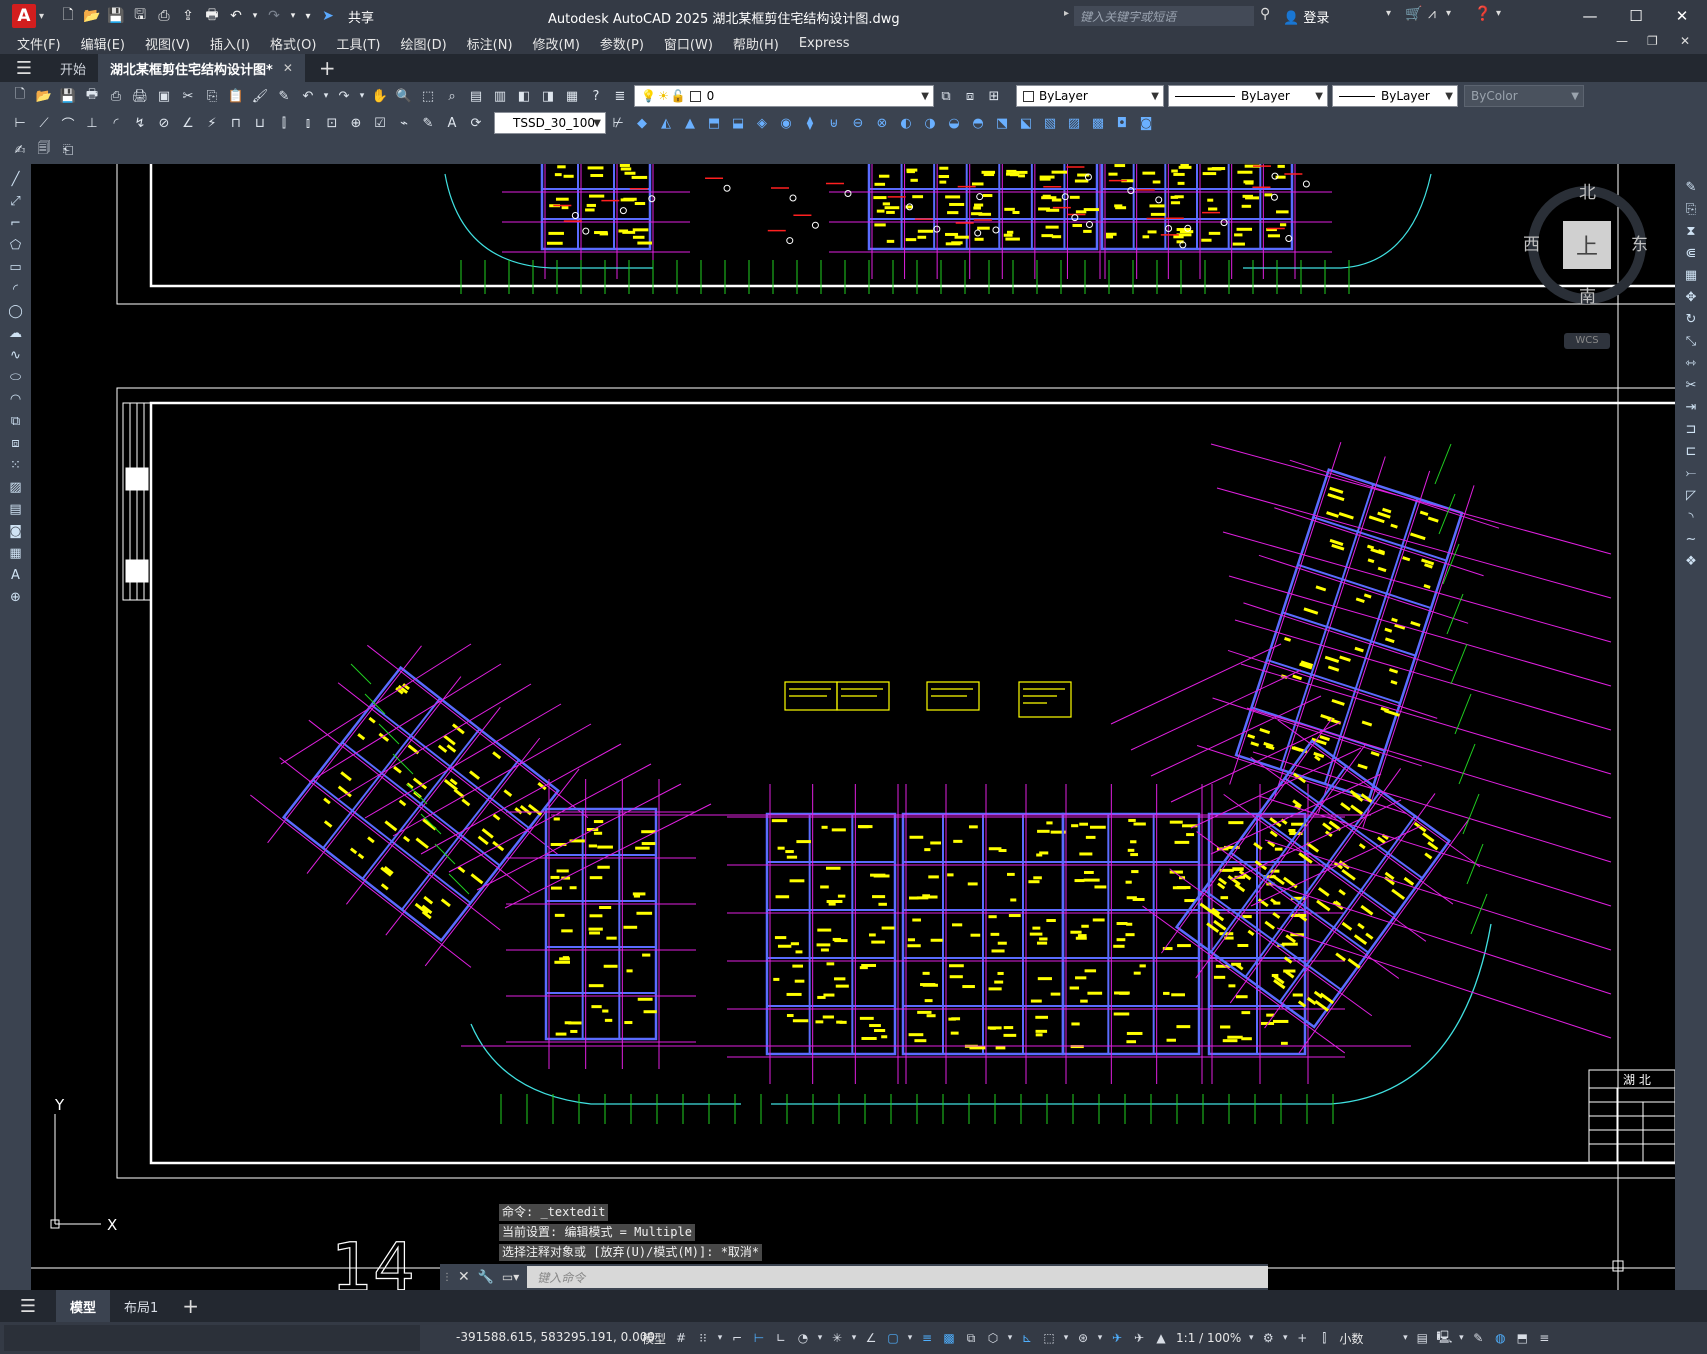  What do you see at coordinates (1691, 319) in the screenshot?
I see `rotate-icon: ↻` at bounding box center [1691, 319].